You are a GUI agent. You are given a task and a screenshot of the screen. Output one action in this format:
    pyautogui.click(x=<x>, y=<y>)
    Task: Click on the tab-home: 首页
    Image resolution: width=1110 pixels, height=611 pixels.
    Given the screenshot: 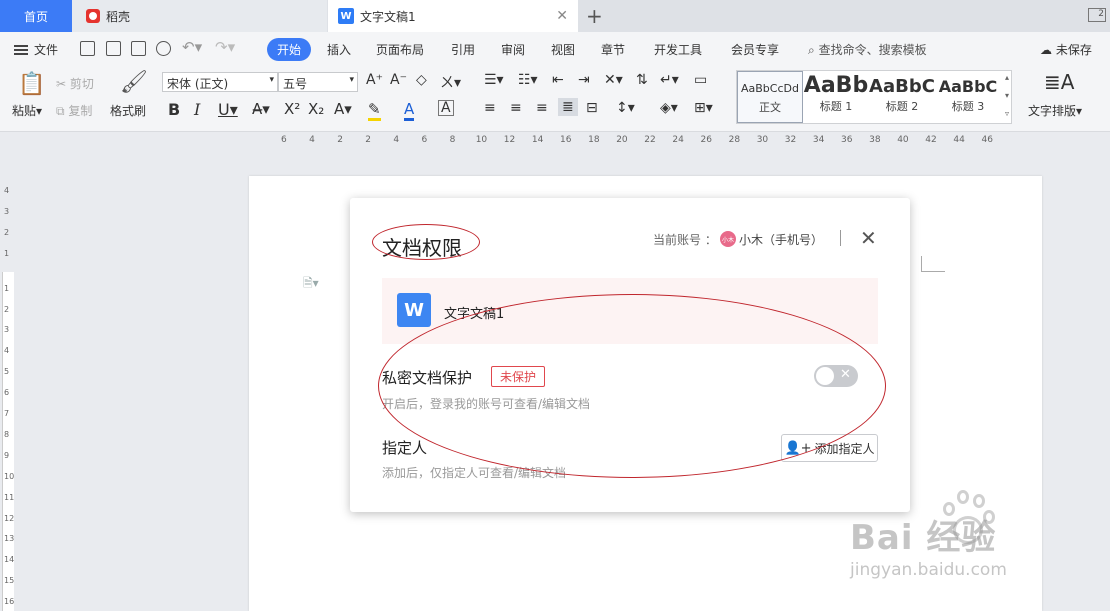 What is the action you would take?
    pyautogui.click(x=36, y=16)
    